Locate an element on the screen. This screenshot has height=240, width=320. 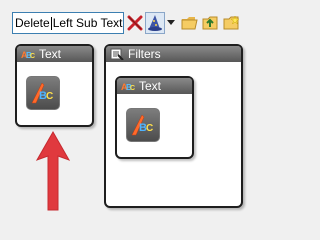
text-panel-header: A B C Text is located at coordinates (54, 54).